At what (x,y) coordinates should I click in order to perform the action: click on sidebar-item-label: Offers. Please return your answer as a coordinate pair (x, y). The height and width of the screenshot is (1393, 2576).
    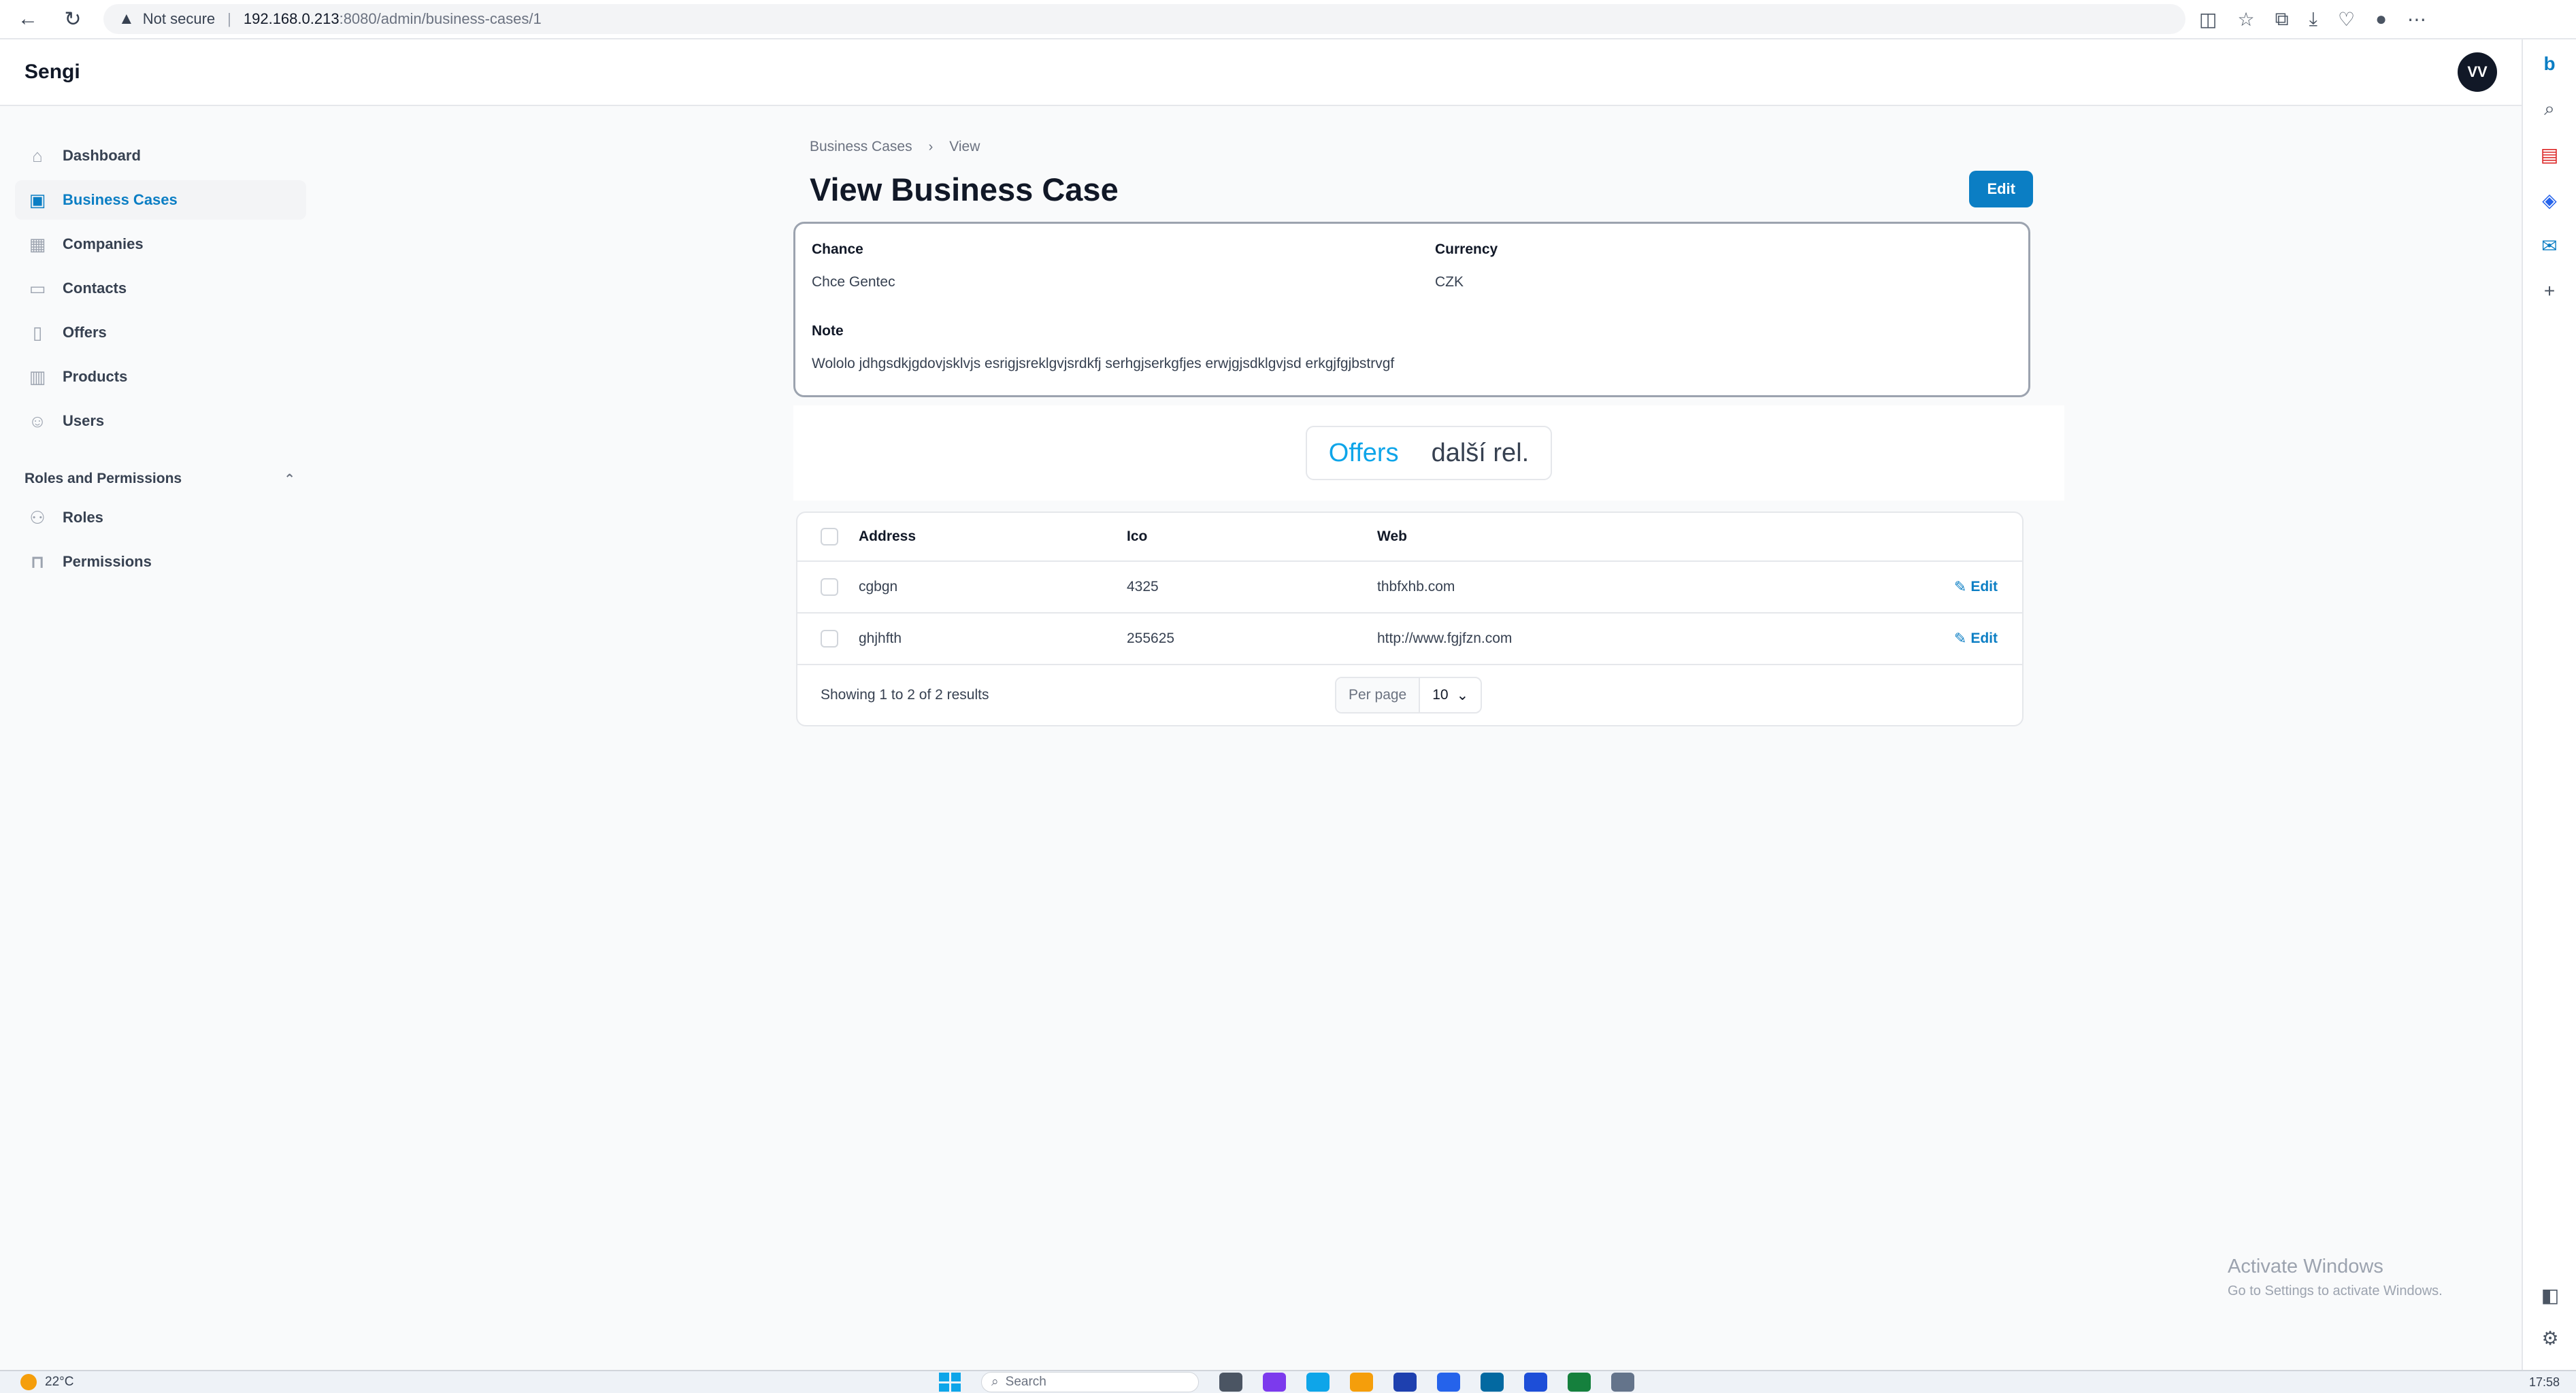
    Looking at the image, I should click on (85, 332).